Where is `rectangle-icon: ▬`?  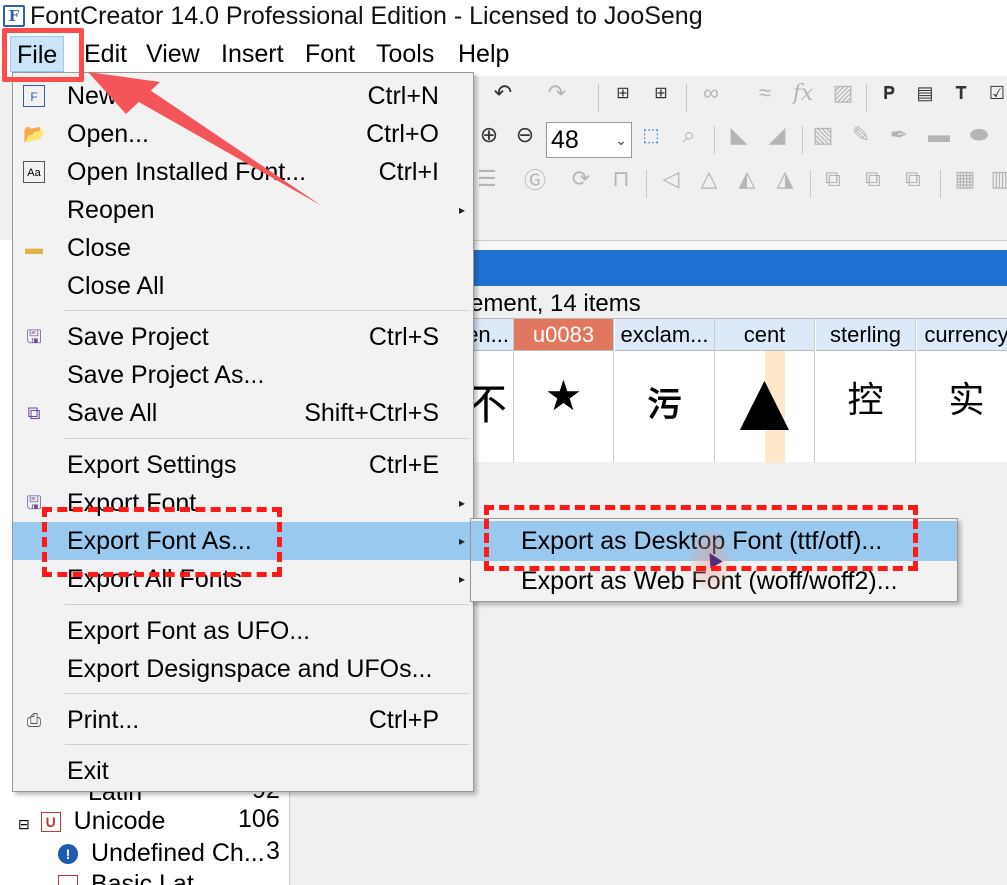 rectangle-icon: ▬ is located at coordinates (939, 135).